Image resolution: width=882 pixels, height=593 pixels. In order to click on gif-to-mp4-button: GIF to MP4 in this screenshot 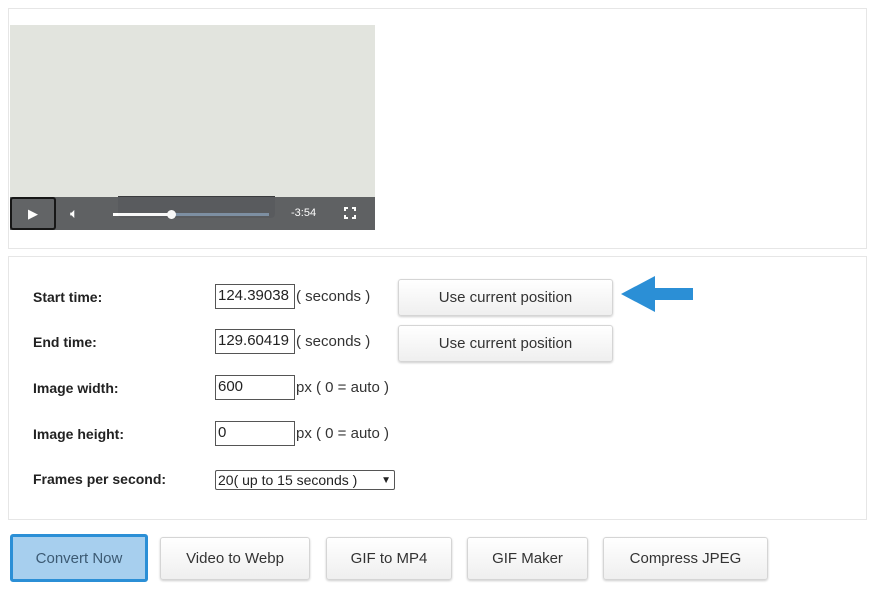, I will do `click(389, 558)`.